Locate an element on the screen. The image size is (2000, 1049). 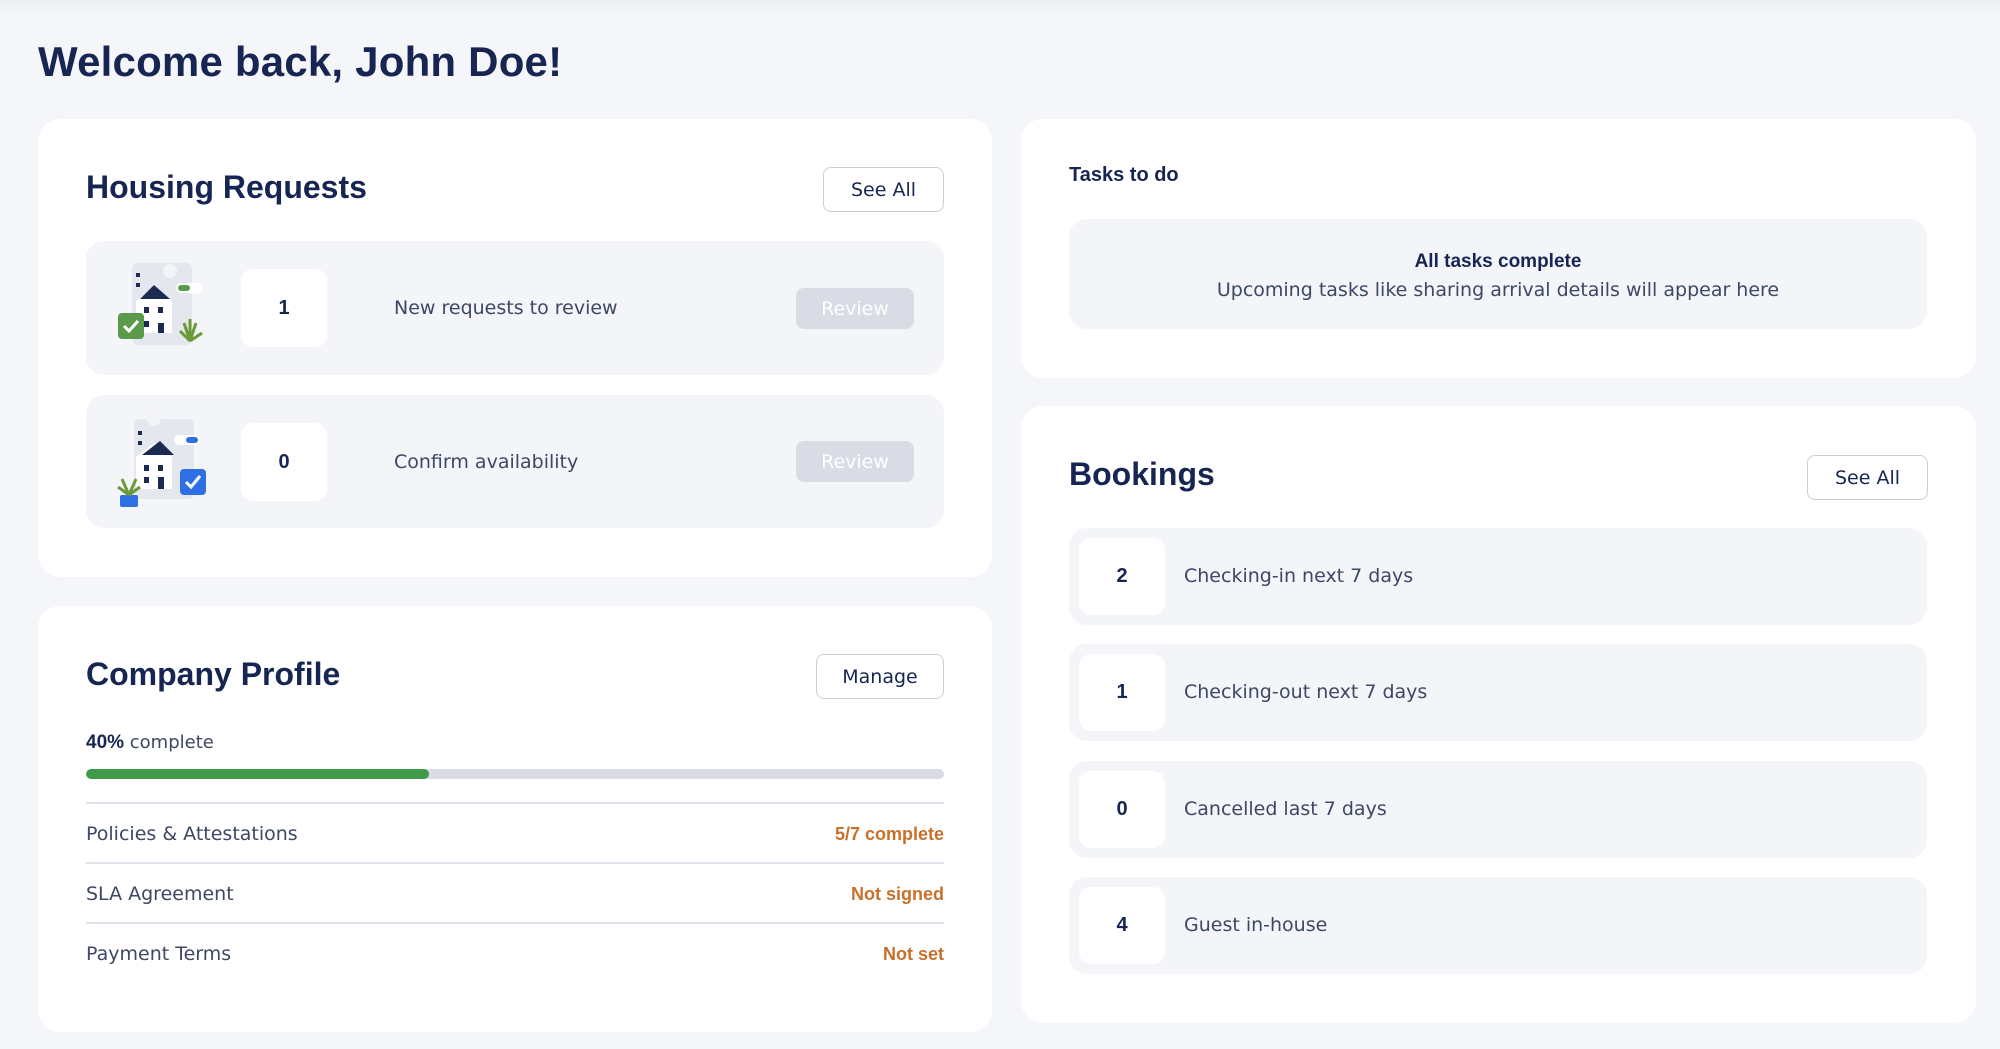
review-new-requests-button: Review is located at coordinates (855, 308).